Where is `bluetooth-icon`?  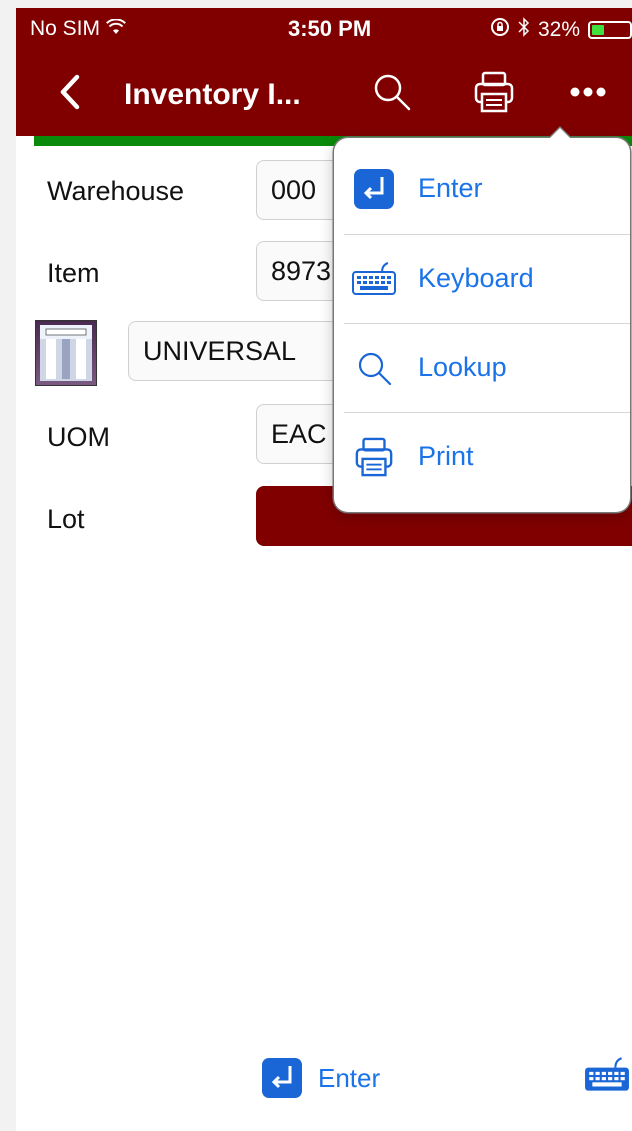 bluetooth-icon is located at coordinates (524, 30).